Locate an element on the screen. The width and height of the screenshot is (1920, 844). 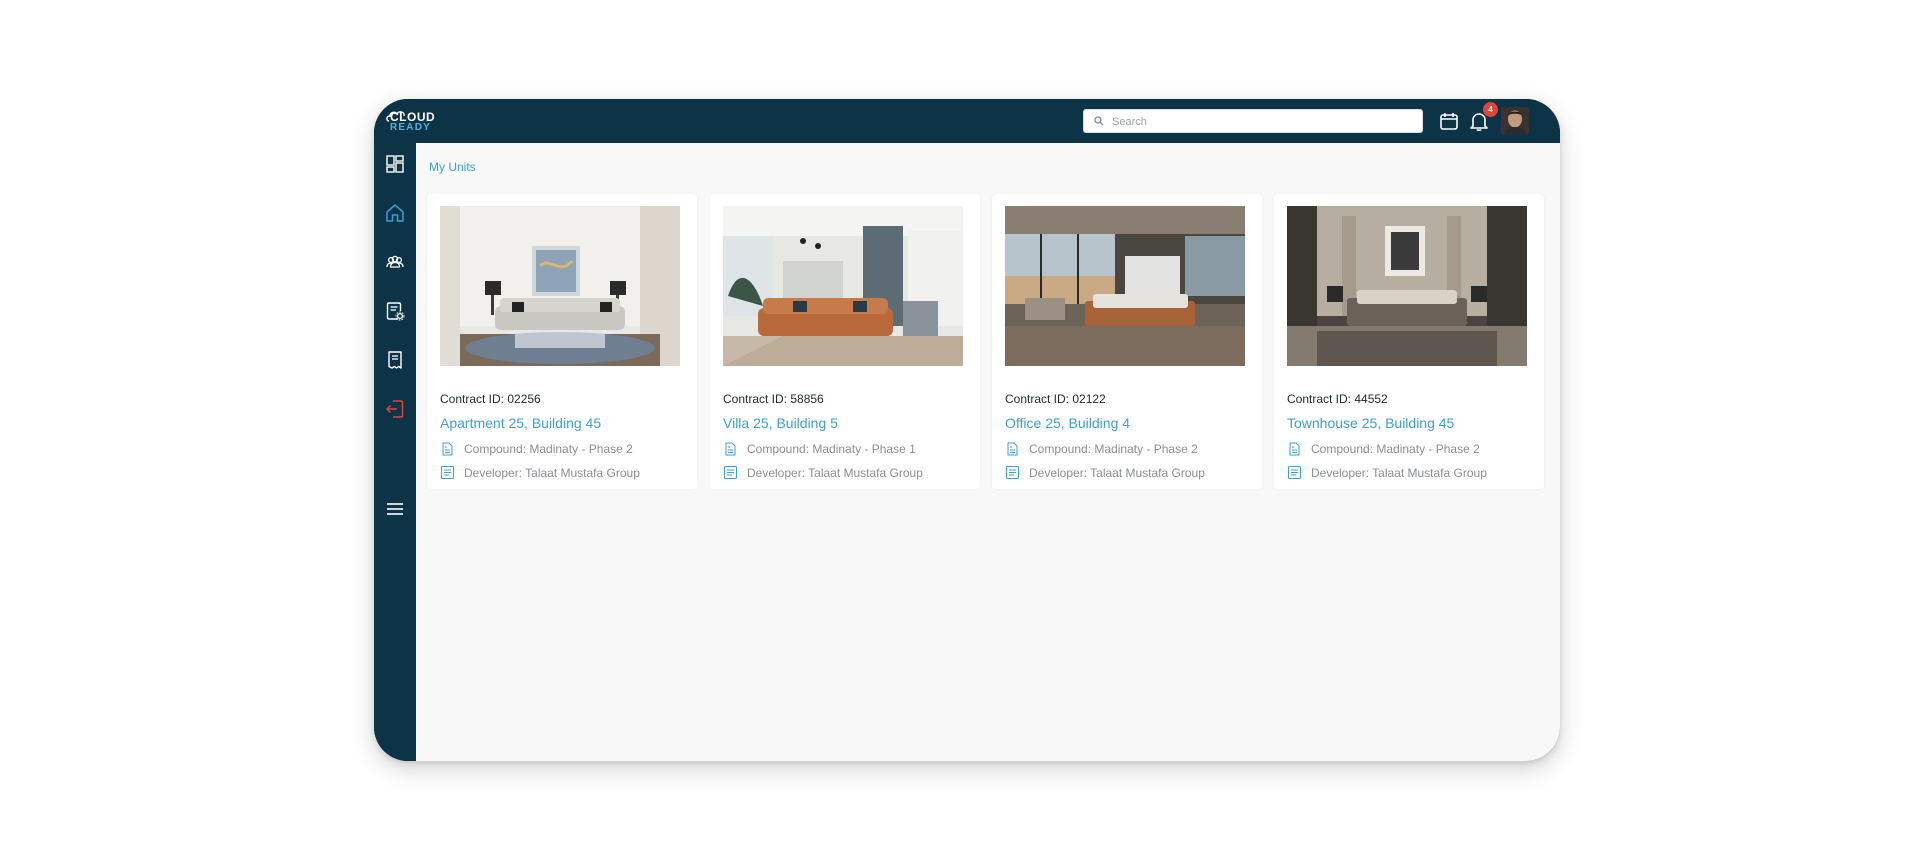
compound-text: Compound: Madinaty - Phase 1 is located at coordinates (831, 449).